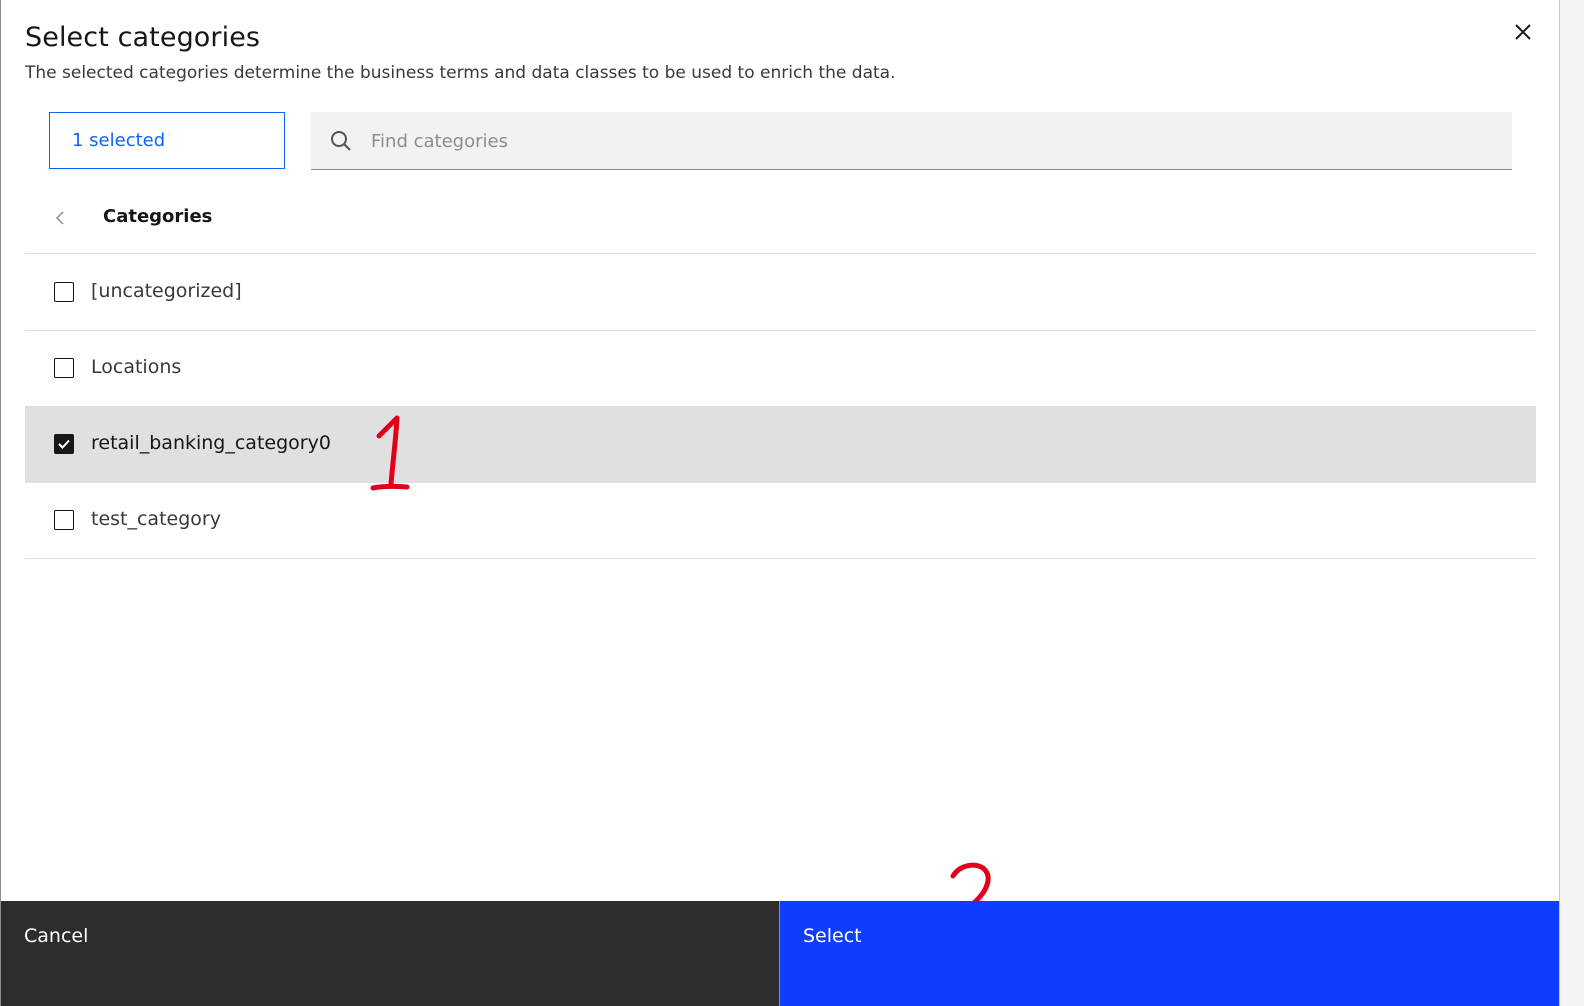 The height and width of the screenshot is (1006, 1584). I want to click on list-item-label: retail_banking_category0, so click(211, 443).